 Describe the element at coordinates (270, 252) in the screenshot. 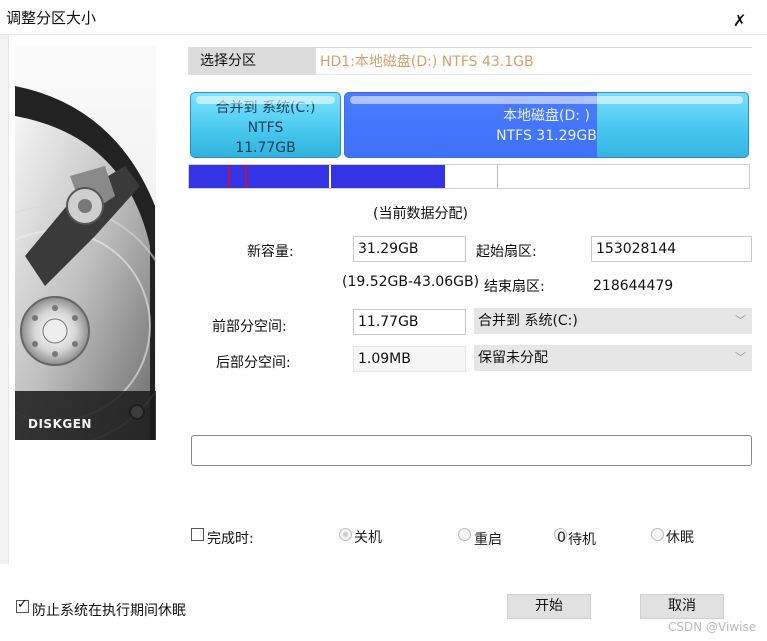

I see `new-capacity-label: 新容量:` at that location.